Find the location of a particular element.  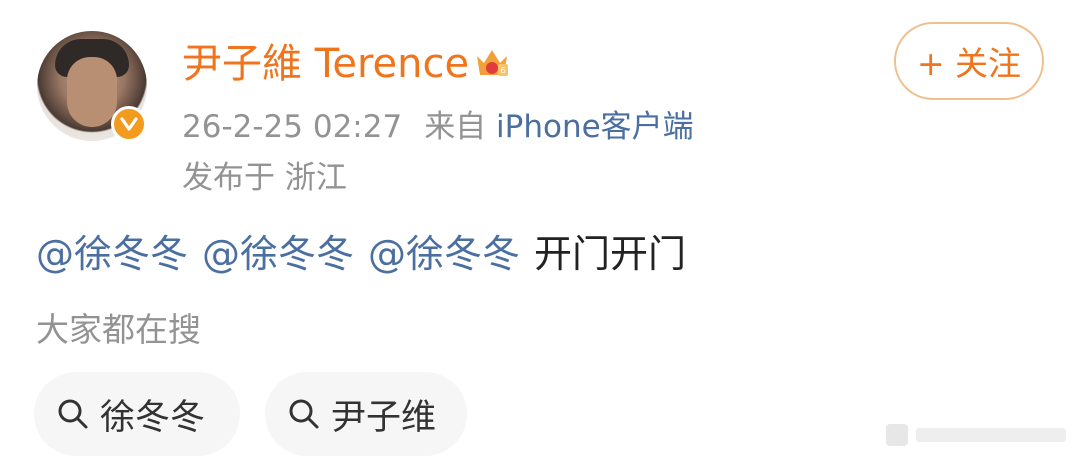

post-time: 26-2-25 02:27 is located at coordinates (292, 127).